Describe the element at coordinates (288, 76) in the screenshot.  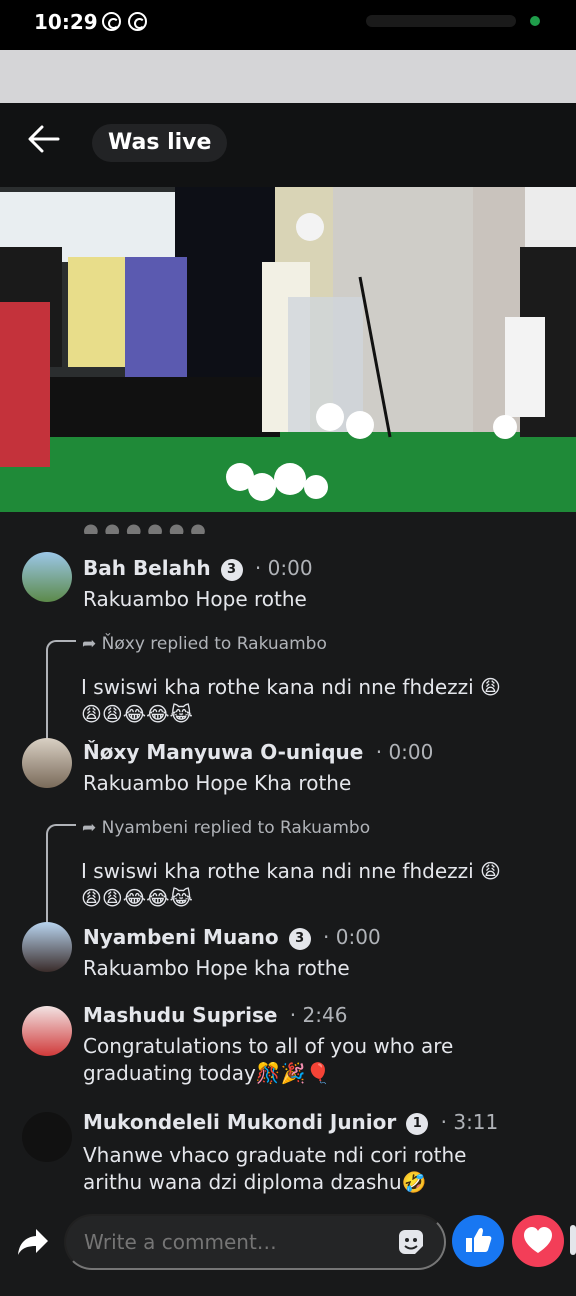
I see `overlay-bar` at that location.